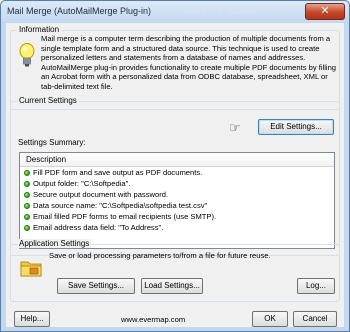 The width and height of the screenshot is (350, 332). Describe the element at coordinates (235, 127) in the screenshot. I see `pointing-hand-icon: ☞` at that location.